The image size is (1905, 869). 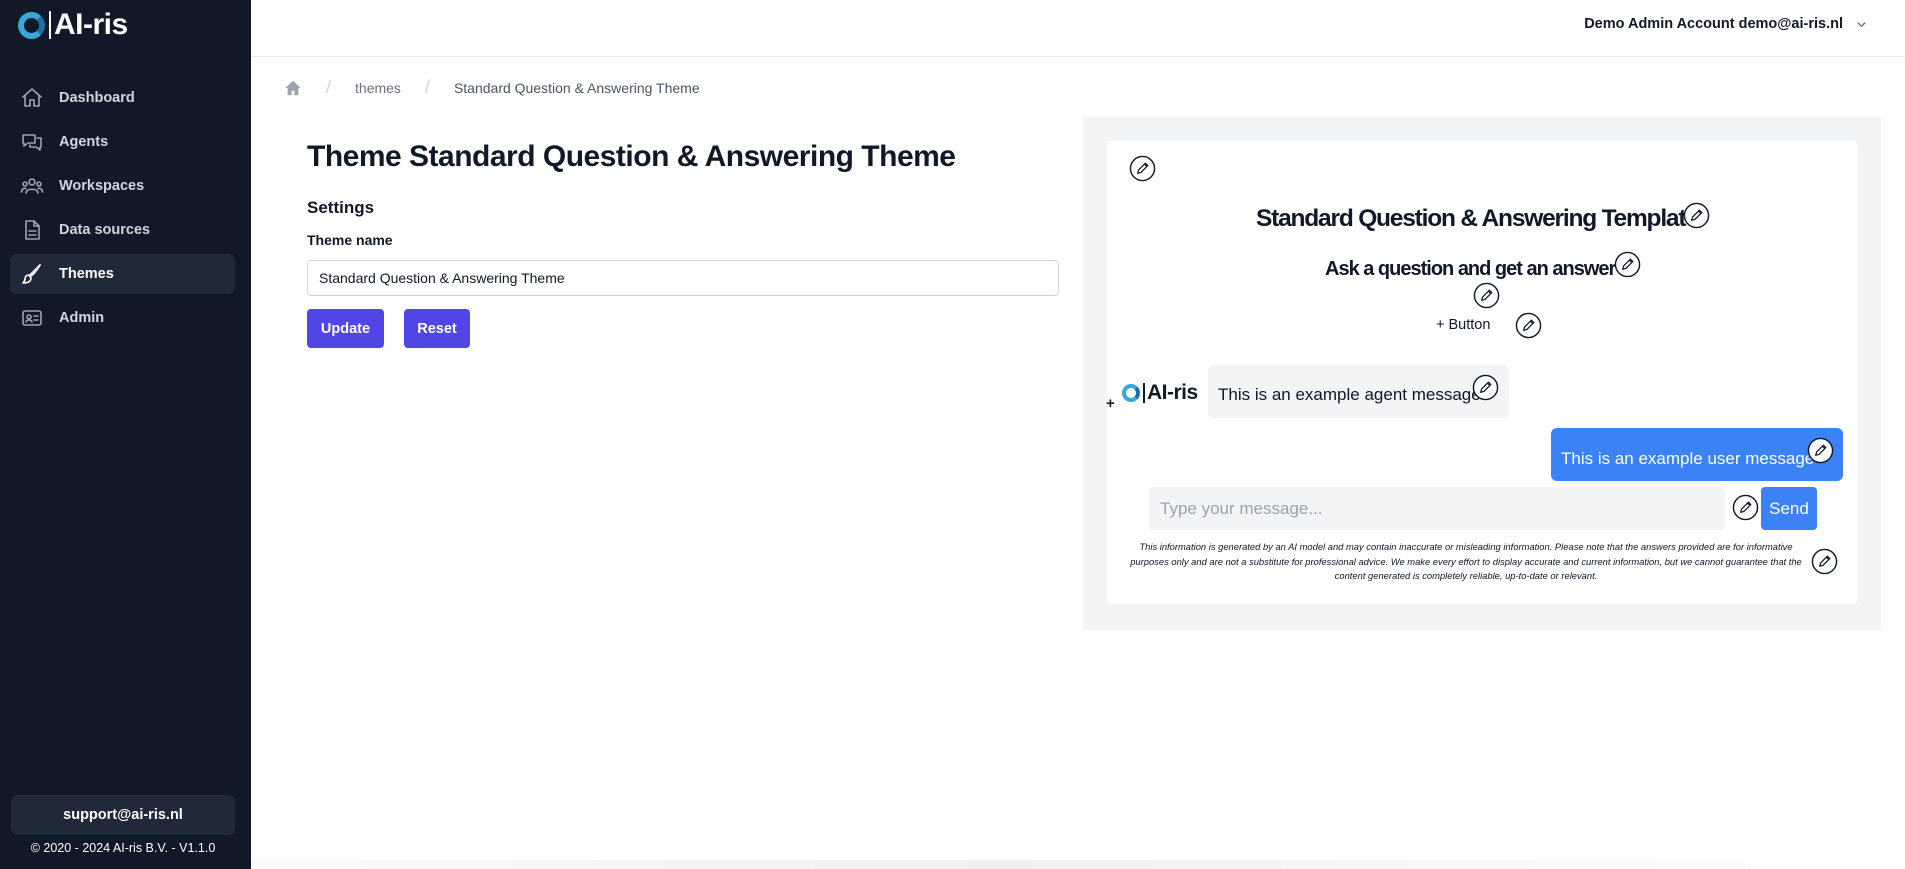 What do you see at coordinates (31, 274) in the screenshot?
I see `paintbrush-icon` at bounding box center [31, 274].